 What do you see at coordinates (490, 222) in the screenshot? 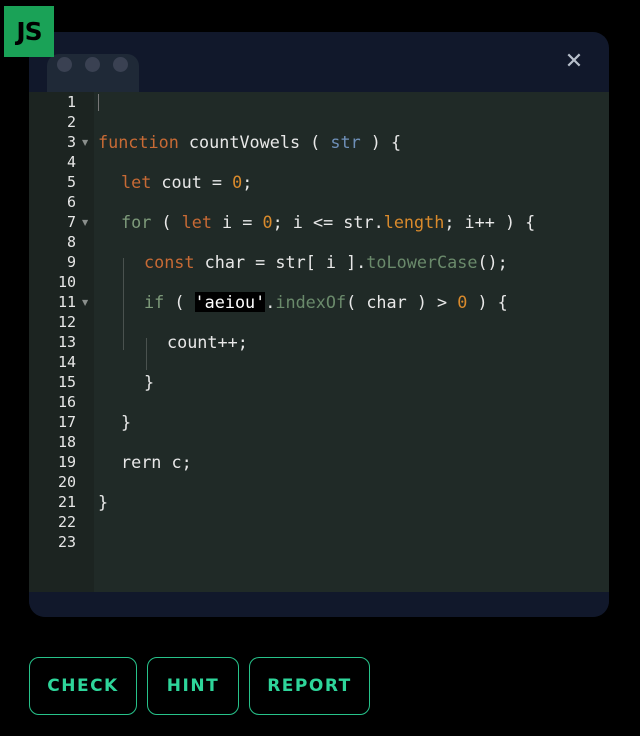
I see `code-text: ; i++ ) {` at bounding box center [490, 222].